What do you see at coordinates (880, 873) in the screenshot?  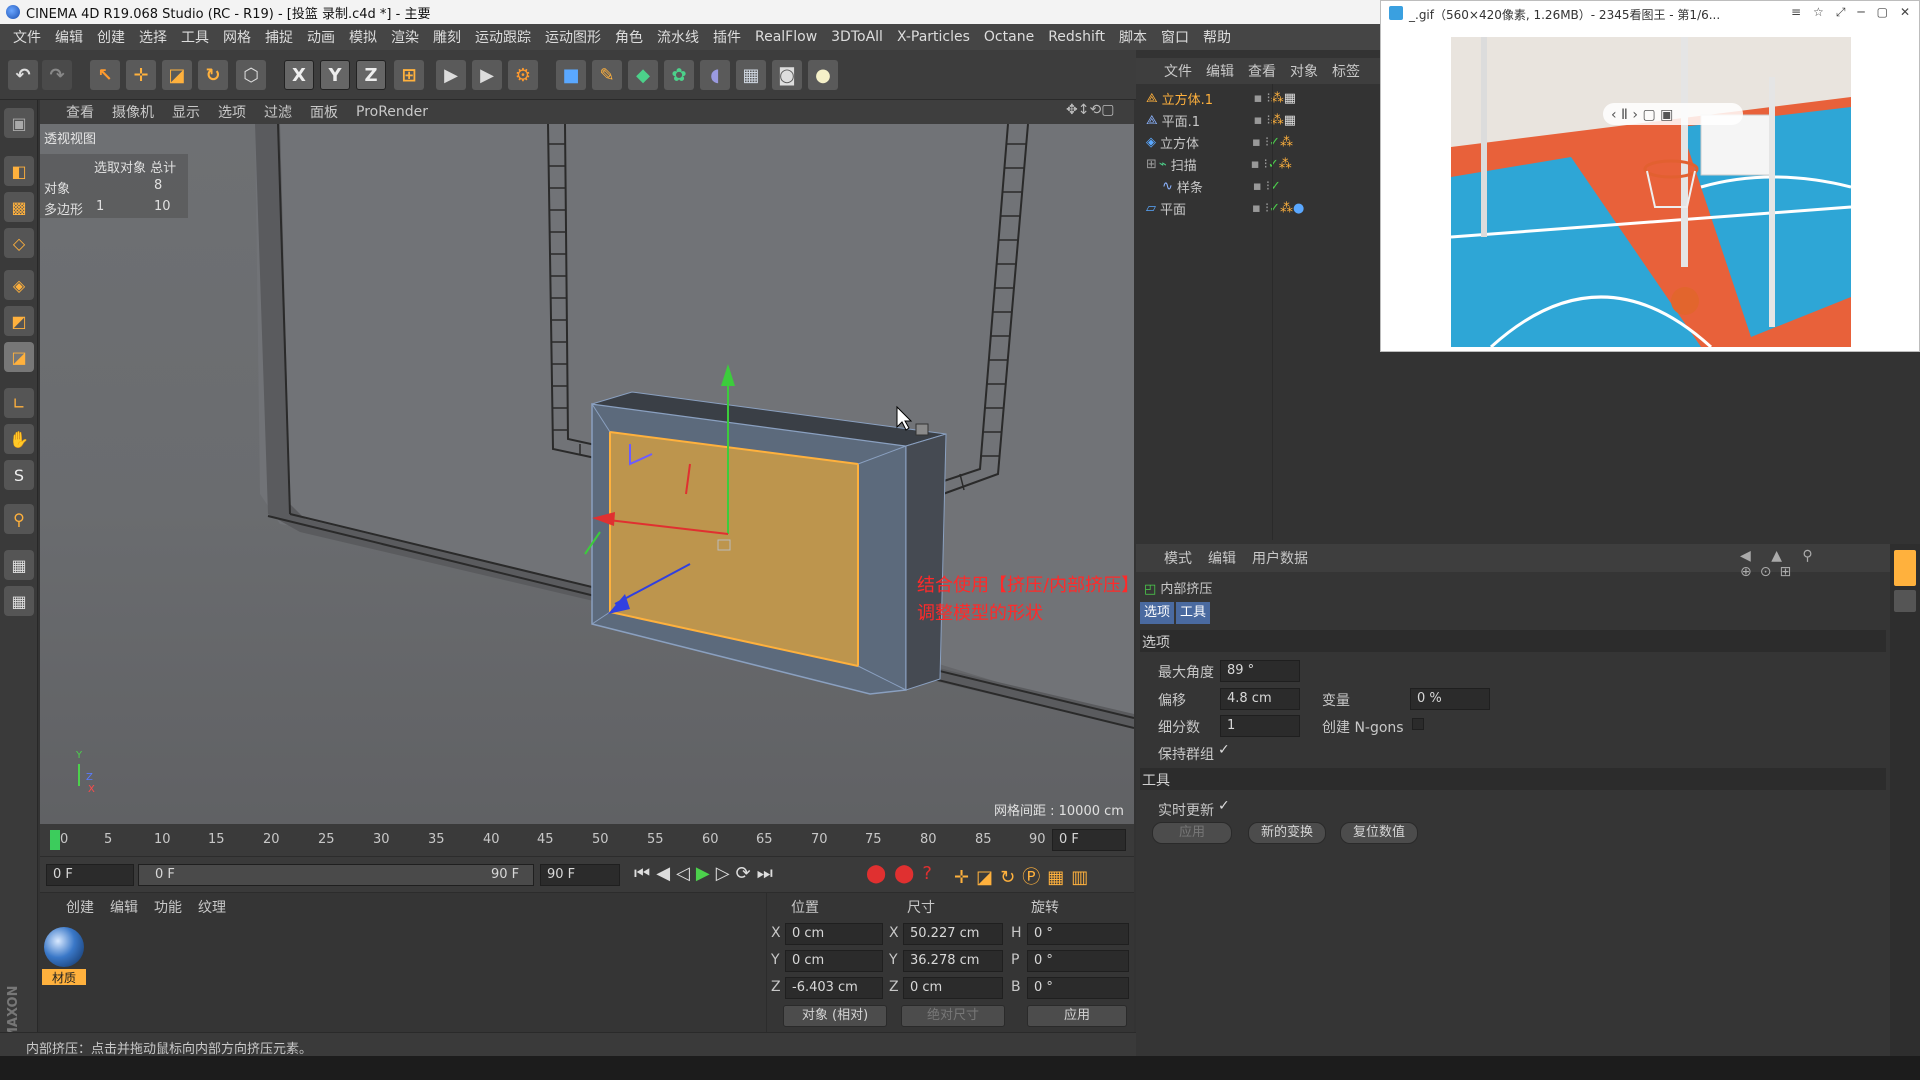 I see `record-keys-icon: ⬤` at bounding box center [880, 873].